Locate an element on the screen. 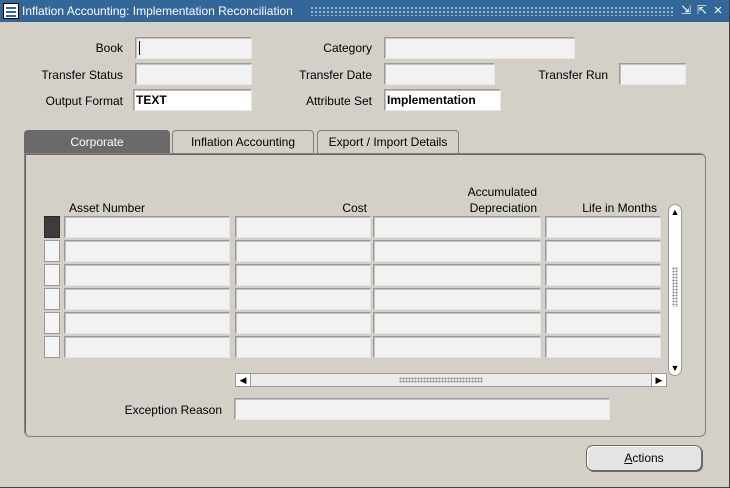 This screenshot has height=488, width=730. exception-reason-field is located at coordinates (422, 409).